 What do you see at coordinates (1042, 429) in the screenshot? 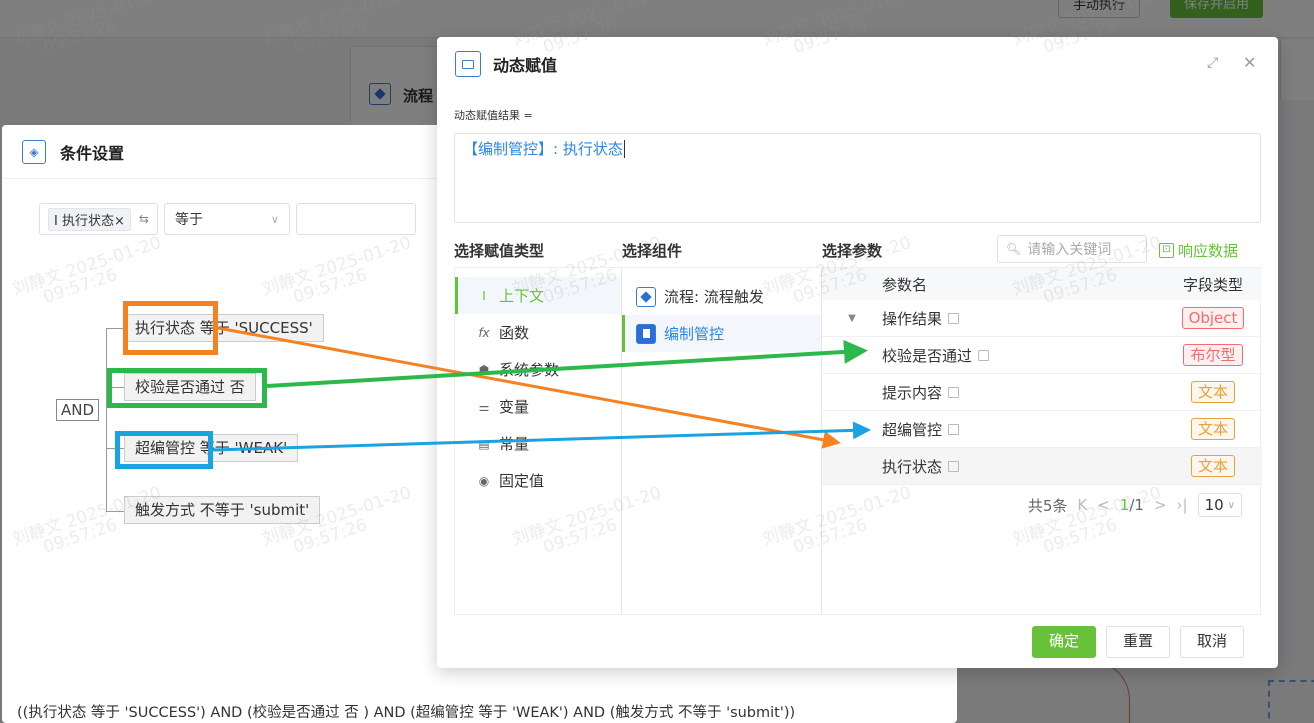
I see `param-row: 超编管控 文本` at bounding box center [1042, 429].